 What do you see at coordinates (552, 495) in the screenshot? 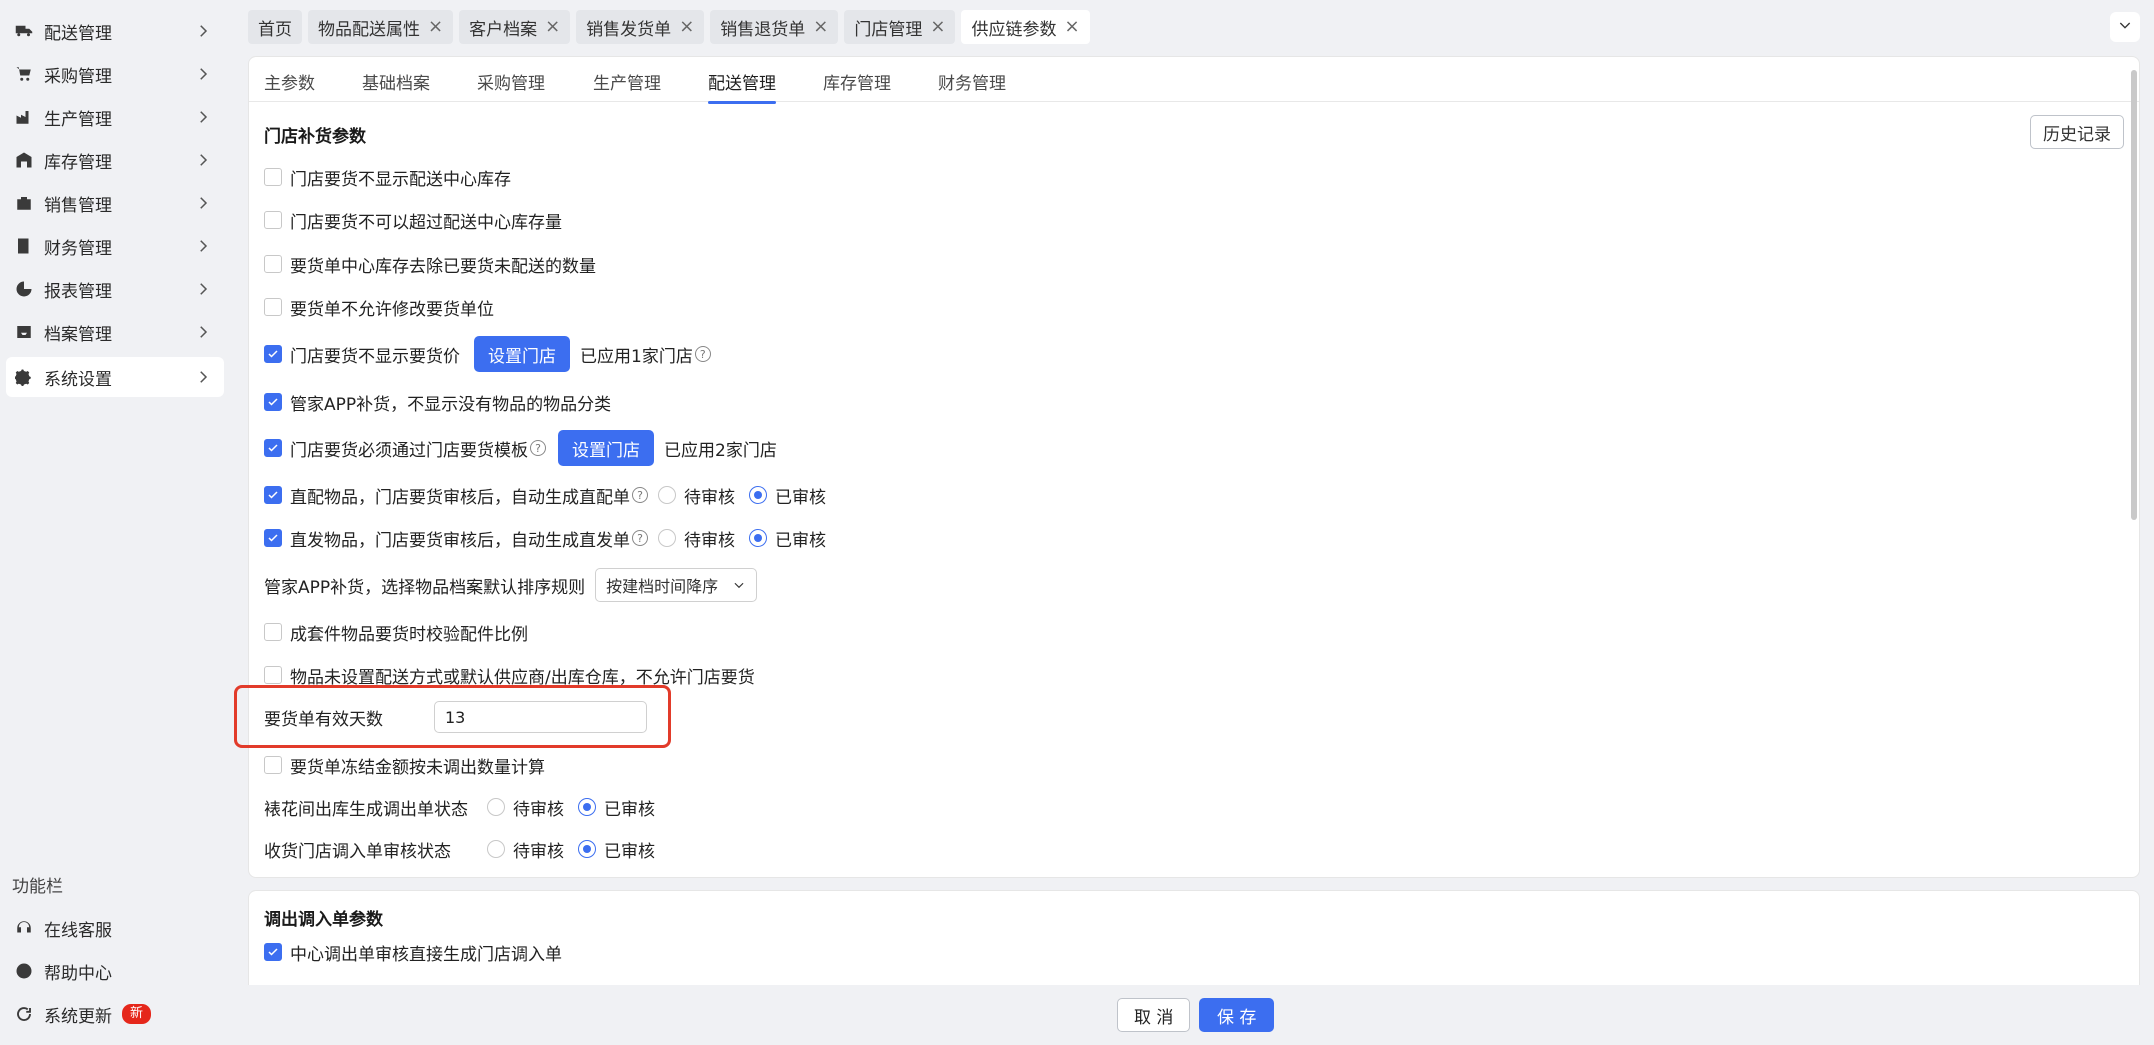
I see `option-row: 直配物品，门店要货审核后，自动生成直配单 ? 待审核 已审核` at bounding box center [552, 495].